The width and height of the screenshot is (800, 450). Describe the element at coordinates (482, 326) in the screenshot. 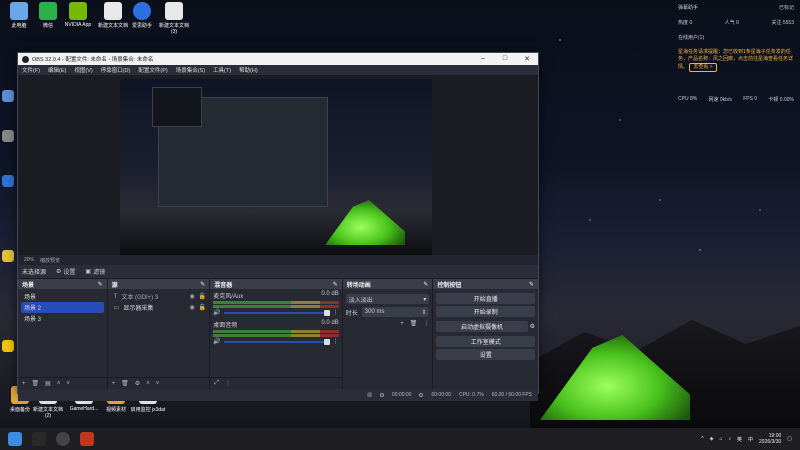

I see `start-virtual-camera-button: 启动虚拟摄像机` at that location.